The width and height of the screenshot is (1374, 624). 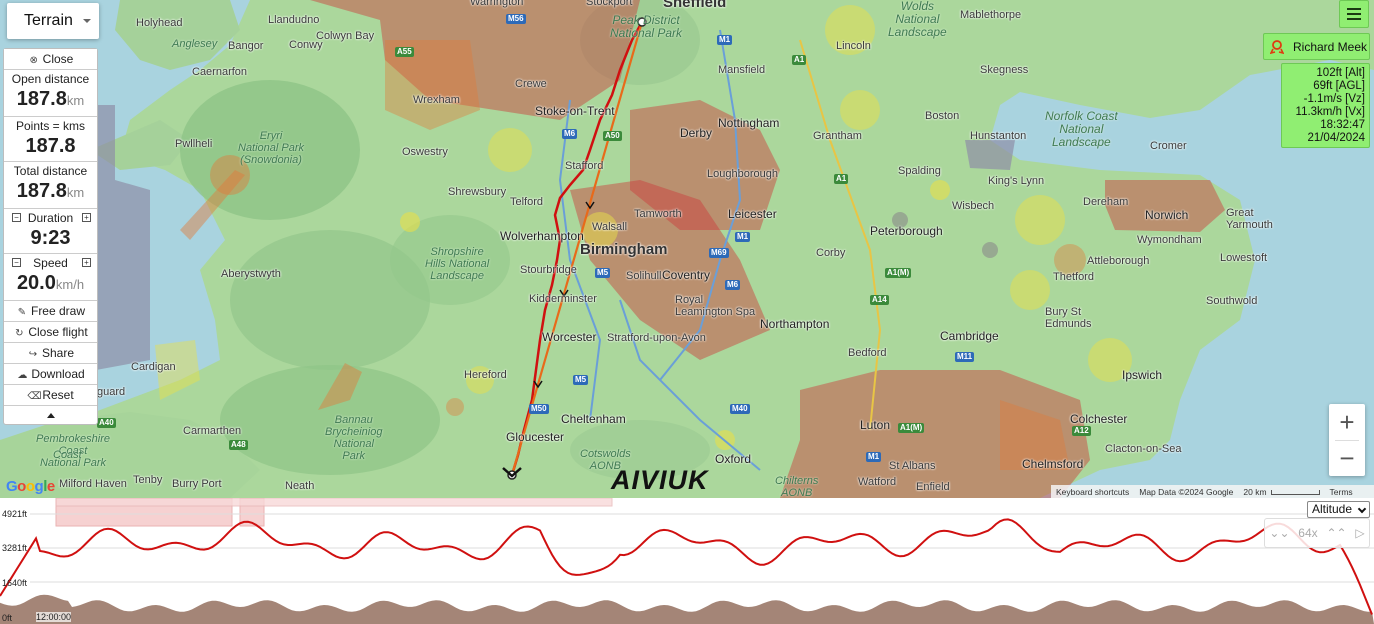 I want to click on parks-peak: Peak District National Park, so click(x=646, y=26).